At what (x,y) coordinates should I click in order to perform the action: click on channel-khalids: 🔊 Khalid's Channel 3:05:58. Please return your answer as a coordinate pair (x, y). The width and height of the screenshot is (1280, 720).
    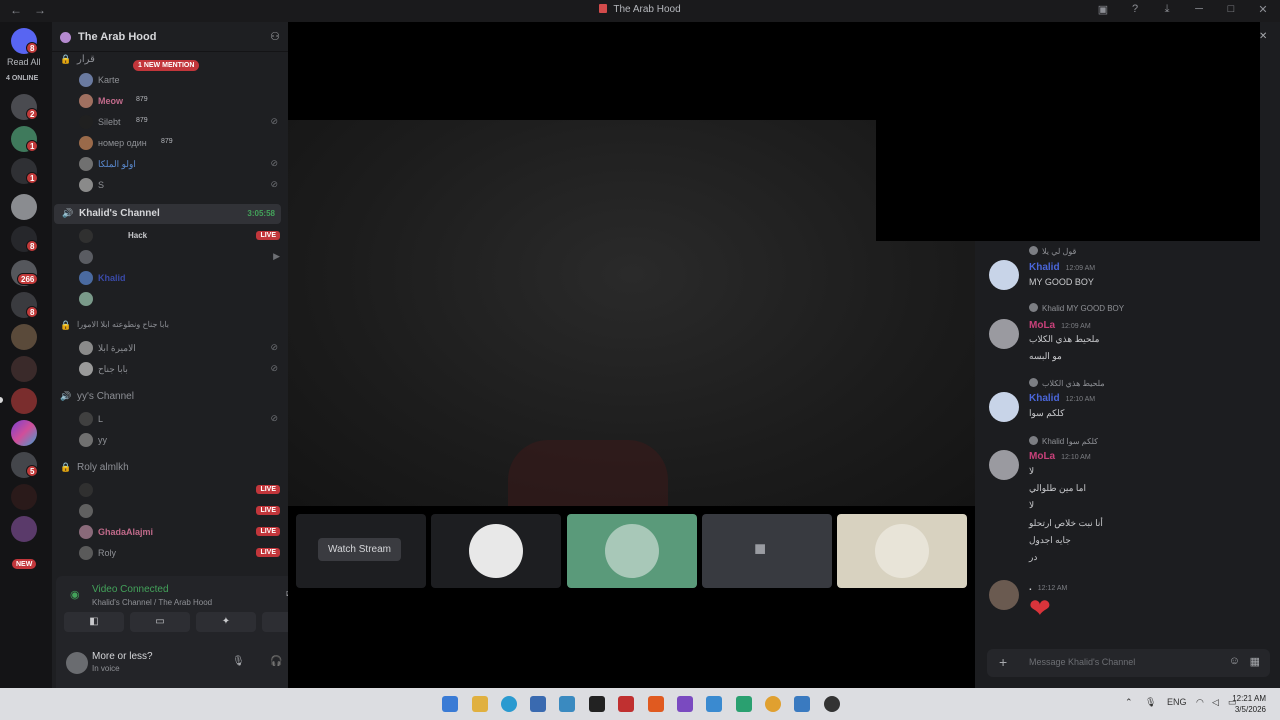
    Looking at the image, I should click on (167, 214).